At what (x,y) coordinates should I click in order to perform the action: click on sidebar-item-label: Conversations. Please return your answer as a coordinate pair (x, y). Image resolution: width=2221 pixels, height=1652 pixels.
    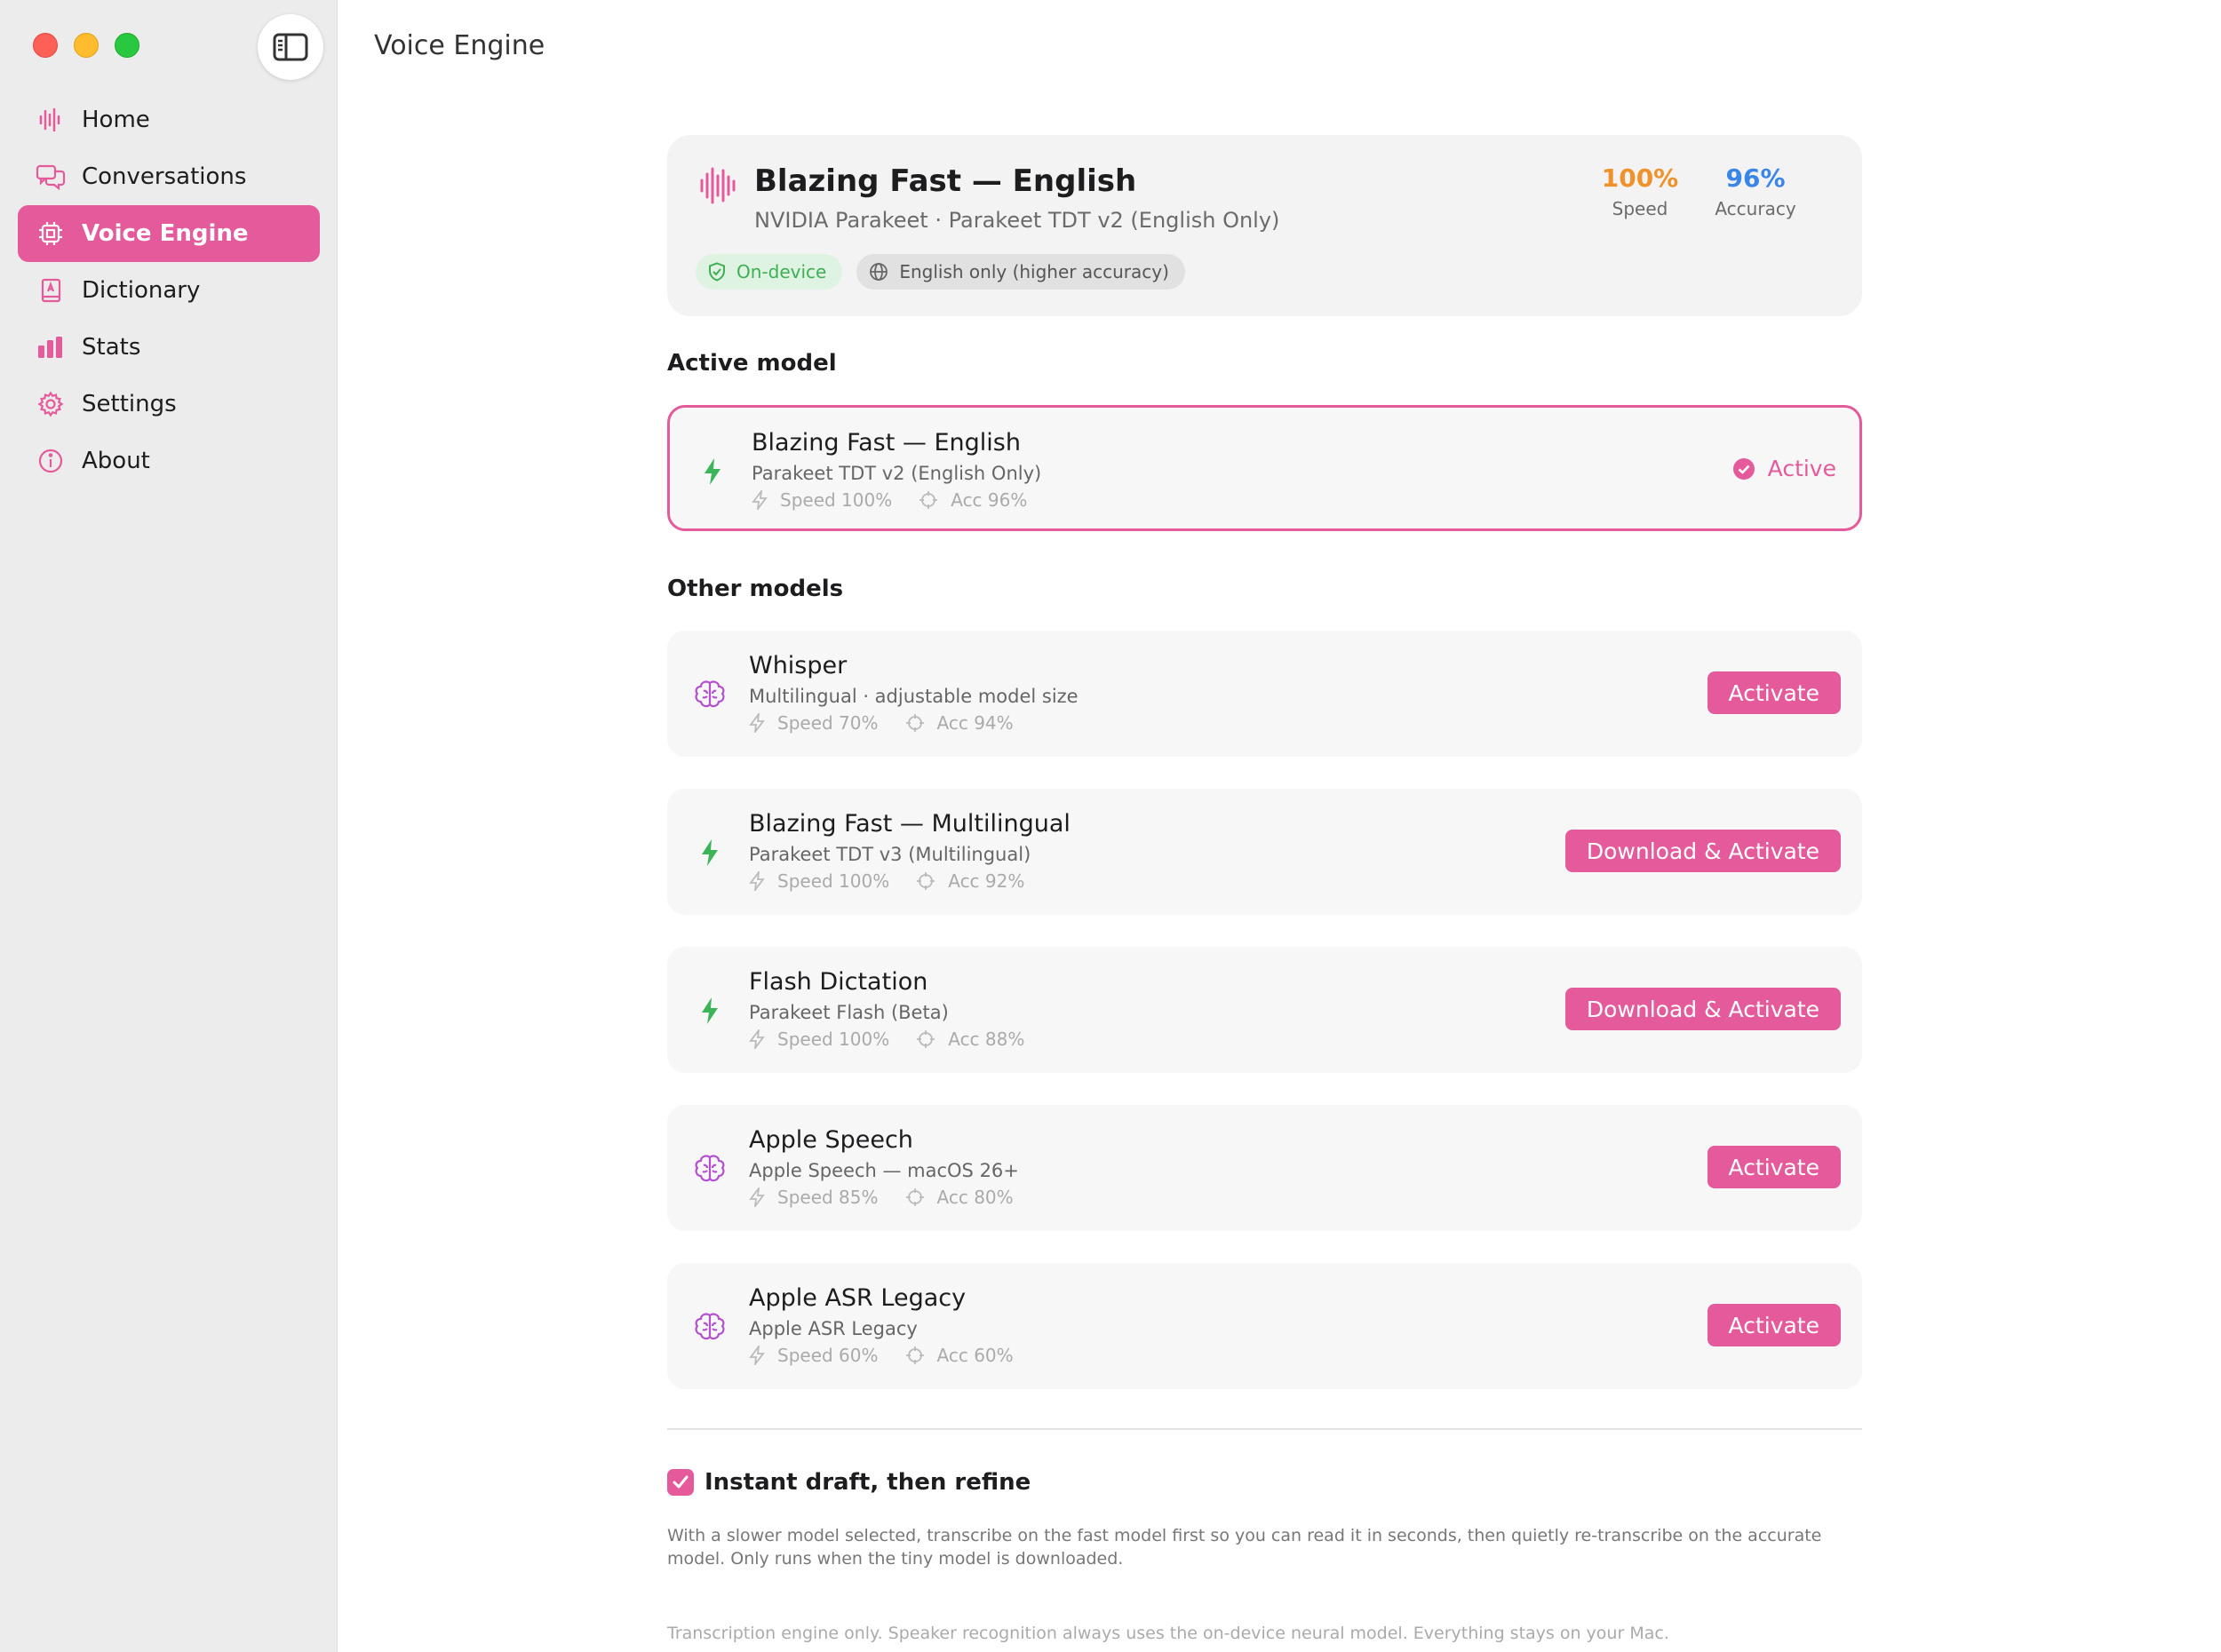
    Looking at the image, I should click on (164, 176).